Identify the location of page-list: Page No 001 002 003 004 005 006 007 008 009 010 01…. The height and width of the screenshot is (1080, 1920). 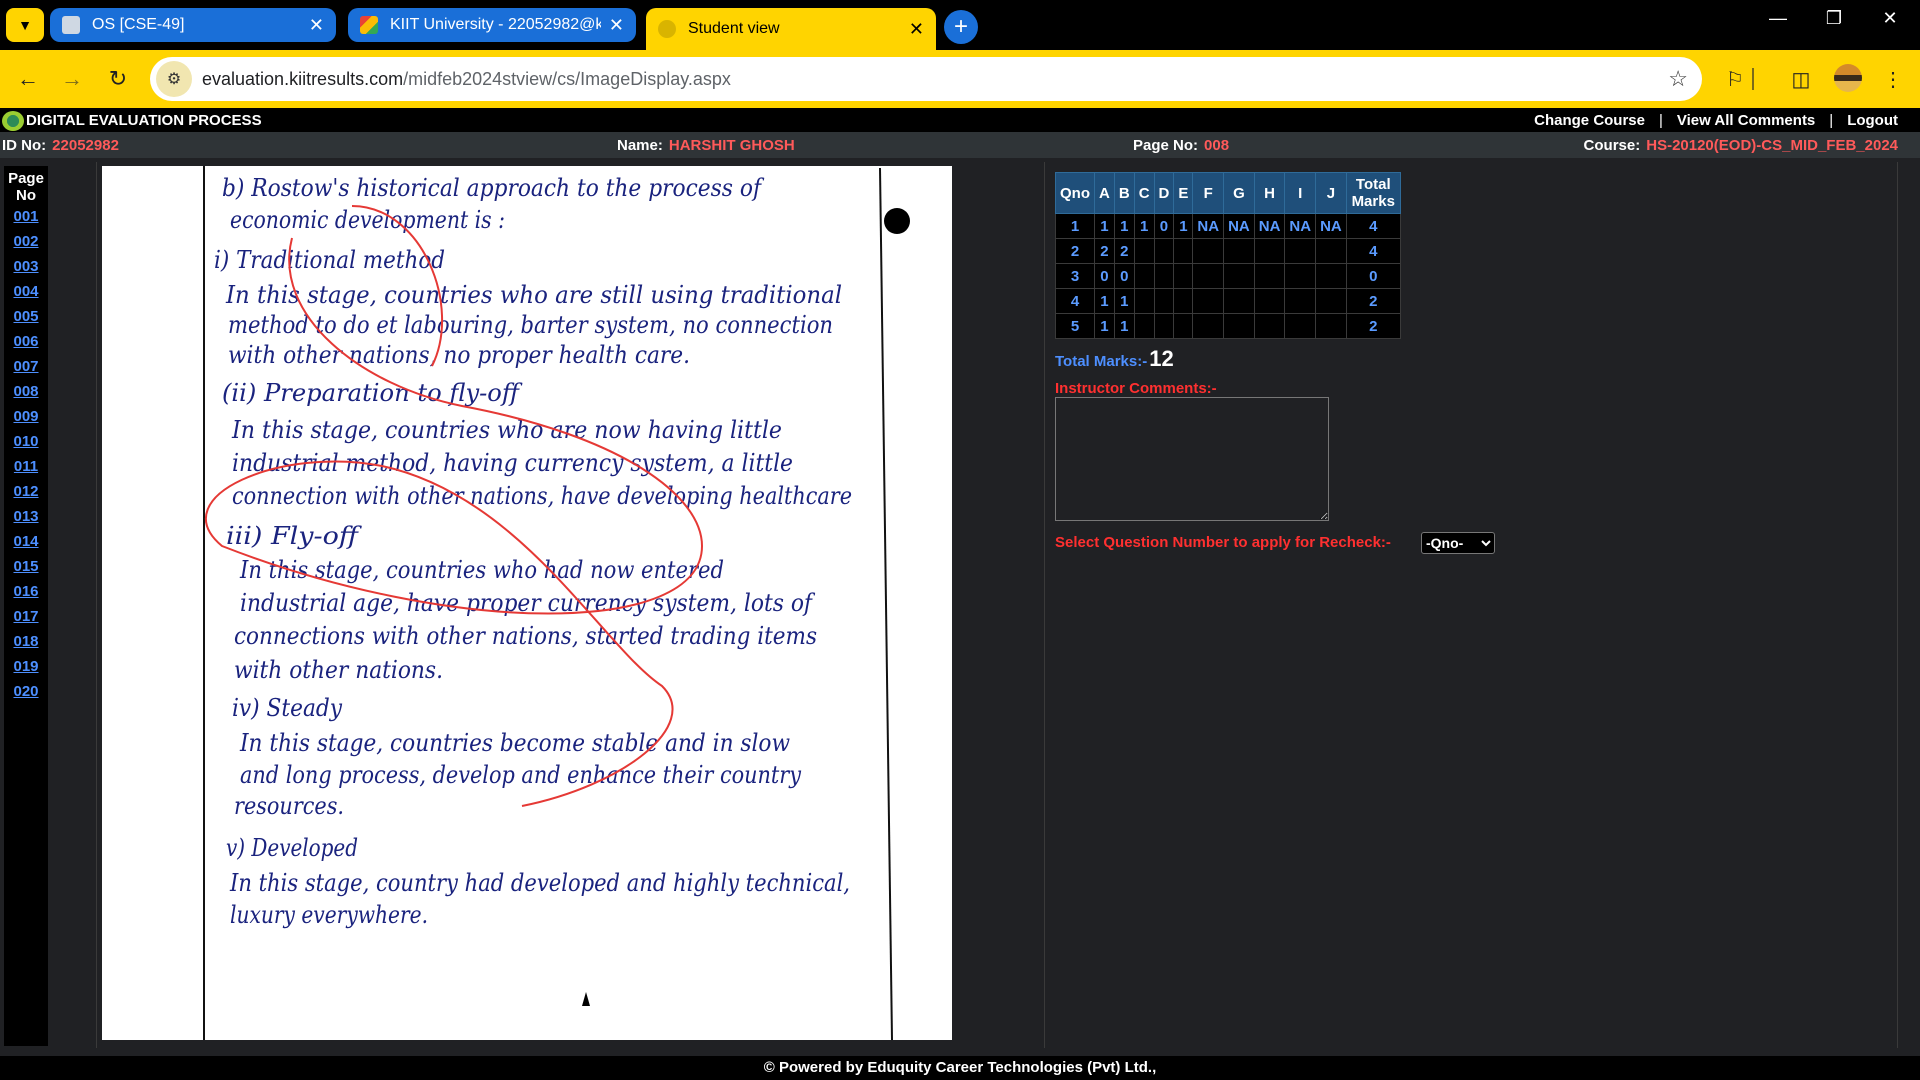
(26, 606).